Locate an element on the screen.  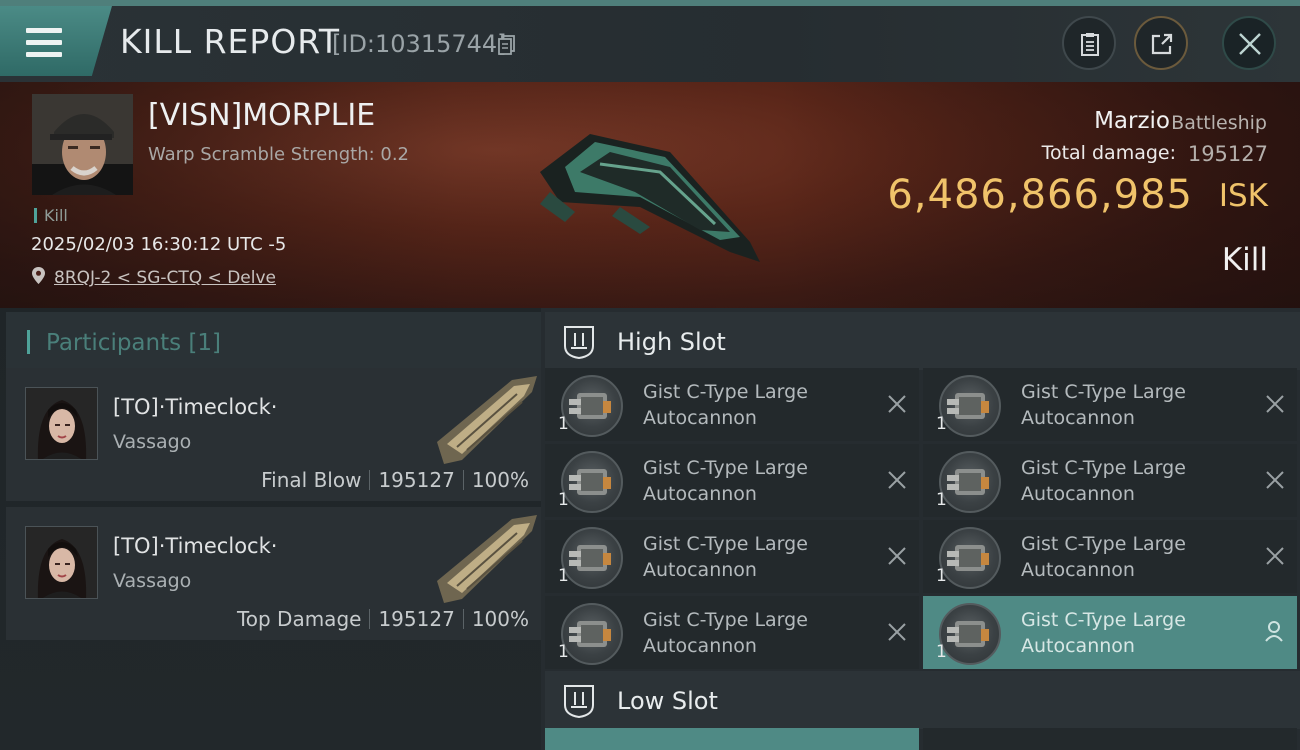
isk-unit: ISK is located at coordinates (1243, 196).